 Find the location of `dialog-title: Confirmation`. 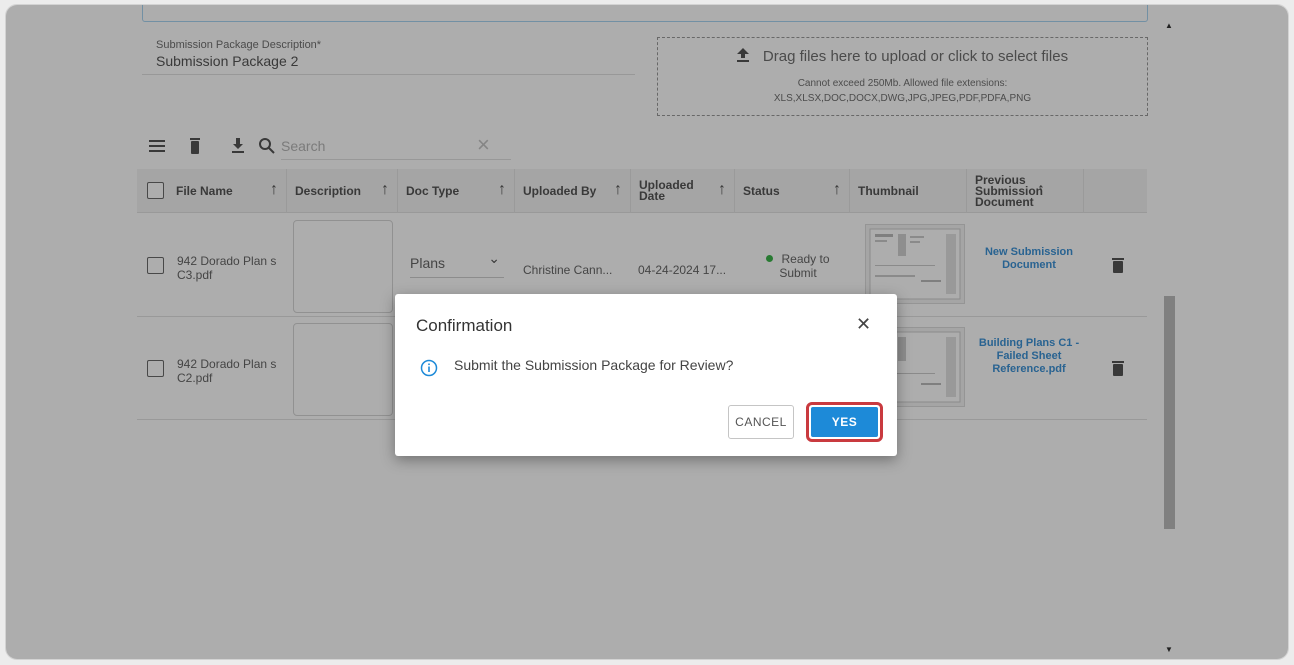

dialog-title: Confirmation is located at coordinates (464, 325).